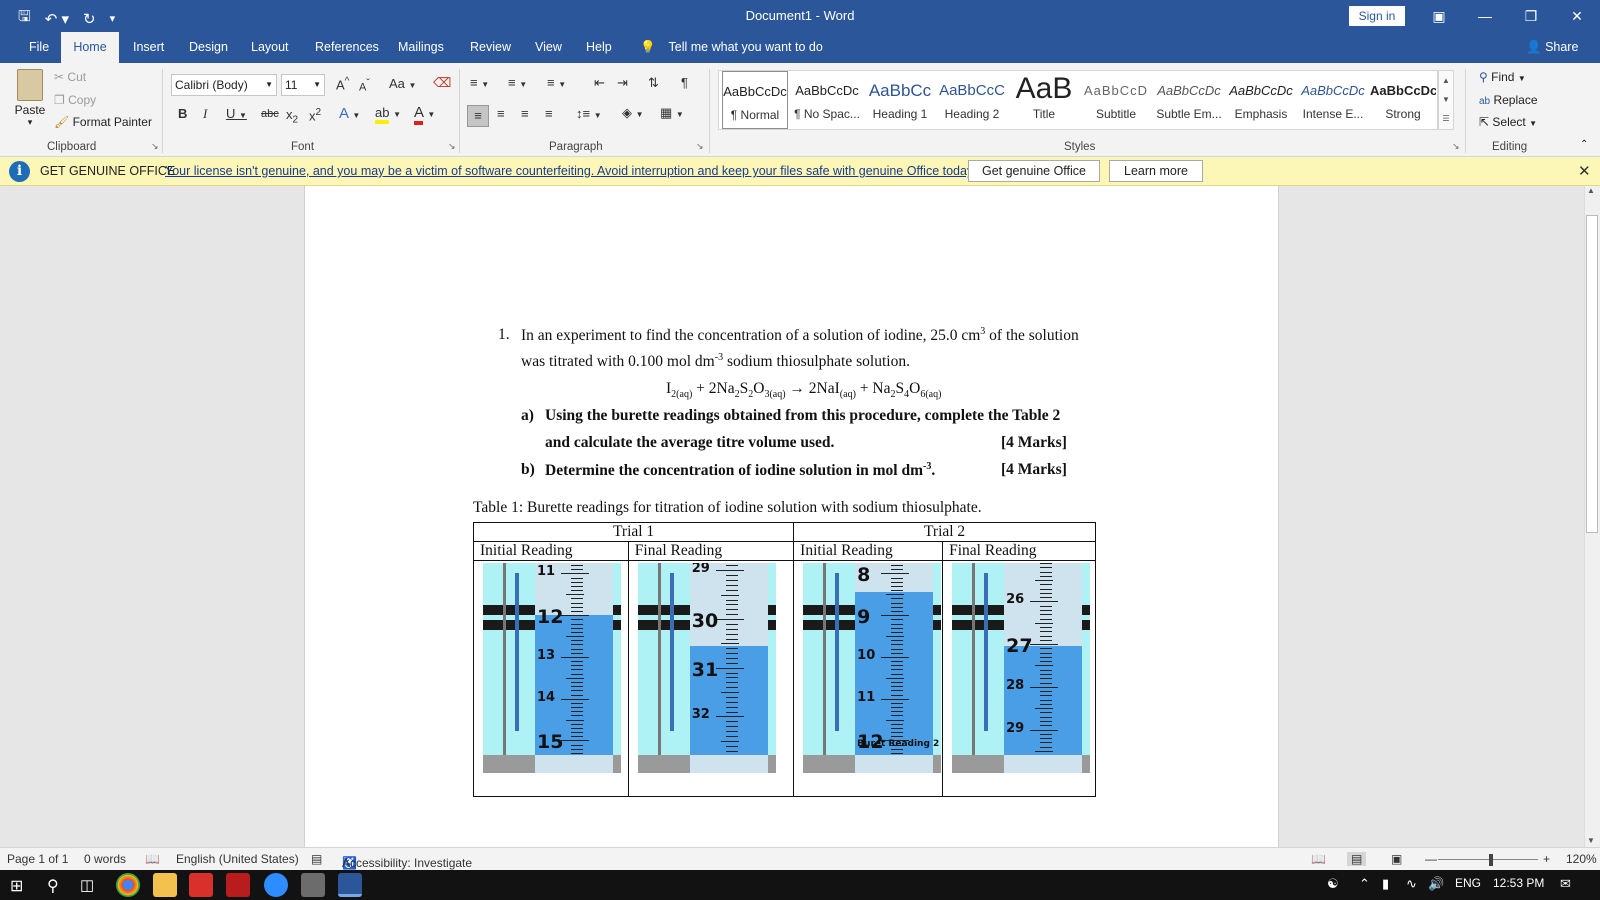 The image size is (1600, 900). I want to click on sort-icon: ⇅, so click(653, 83).